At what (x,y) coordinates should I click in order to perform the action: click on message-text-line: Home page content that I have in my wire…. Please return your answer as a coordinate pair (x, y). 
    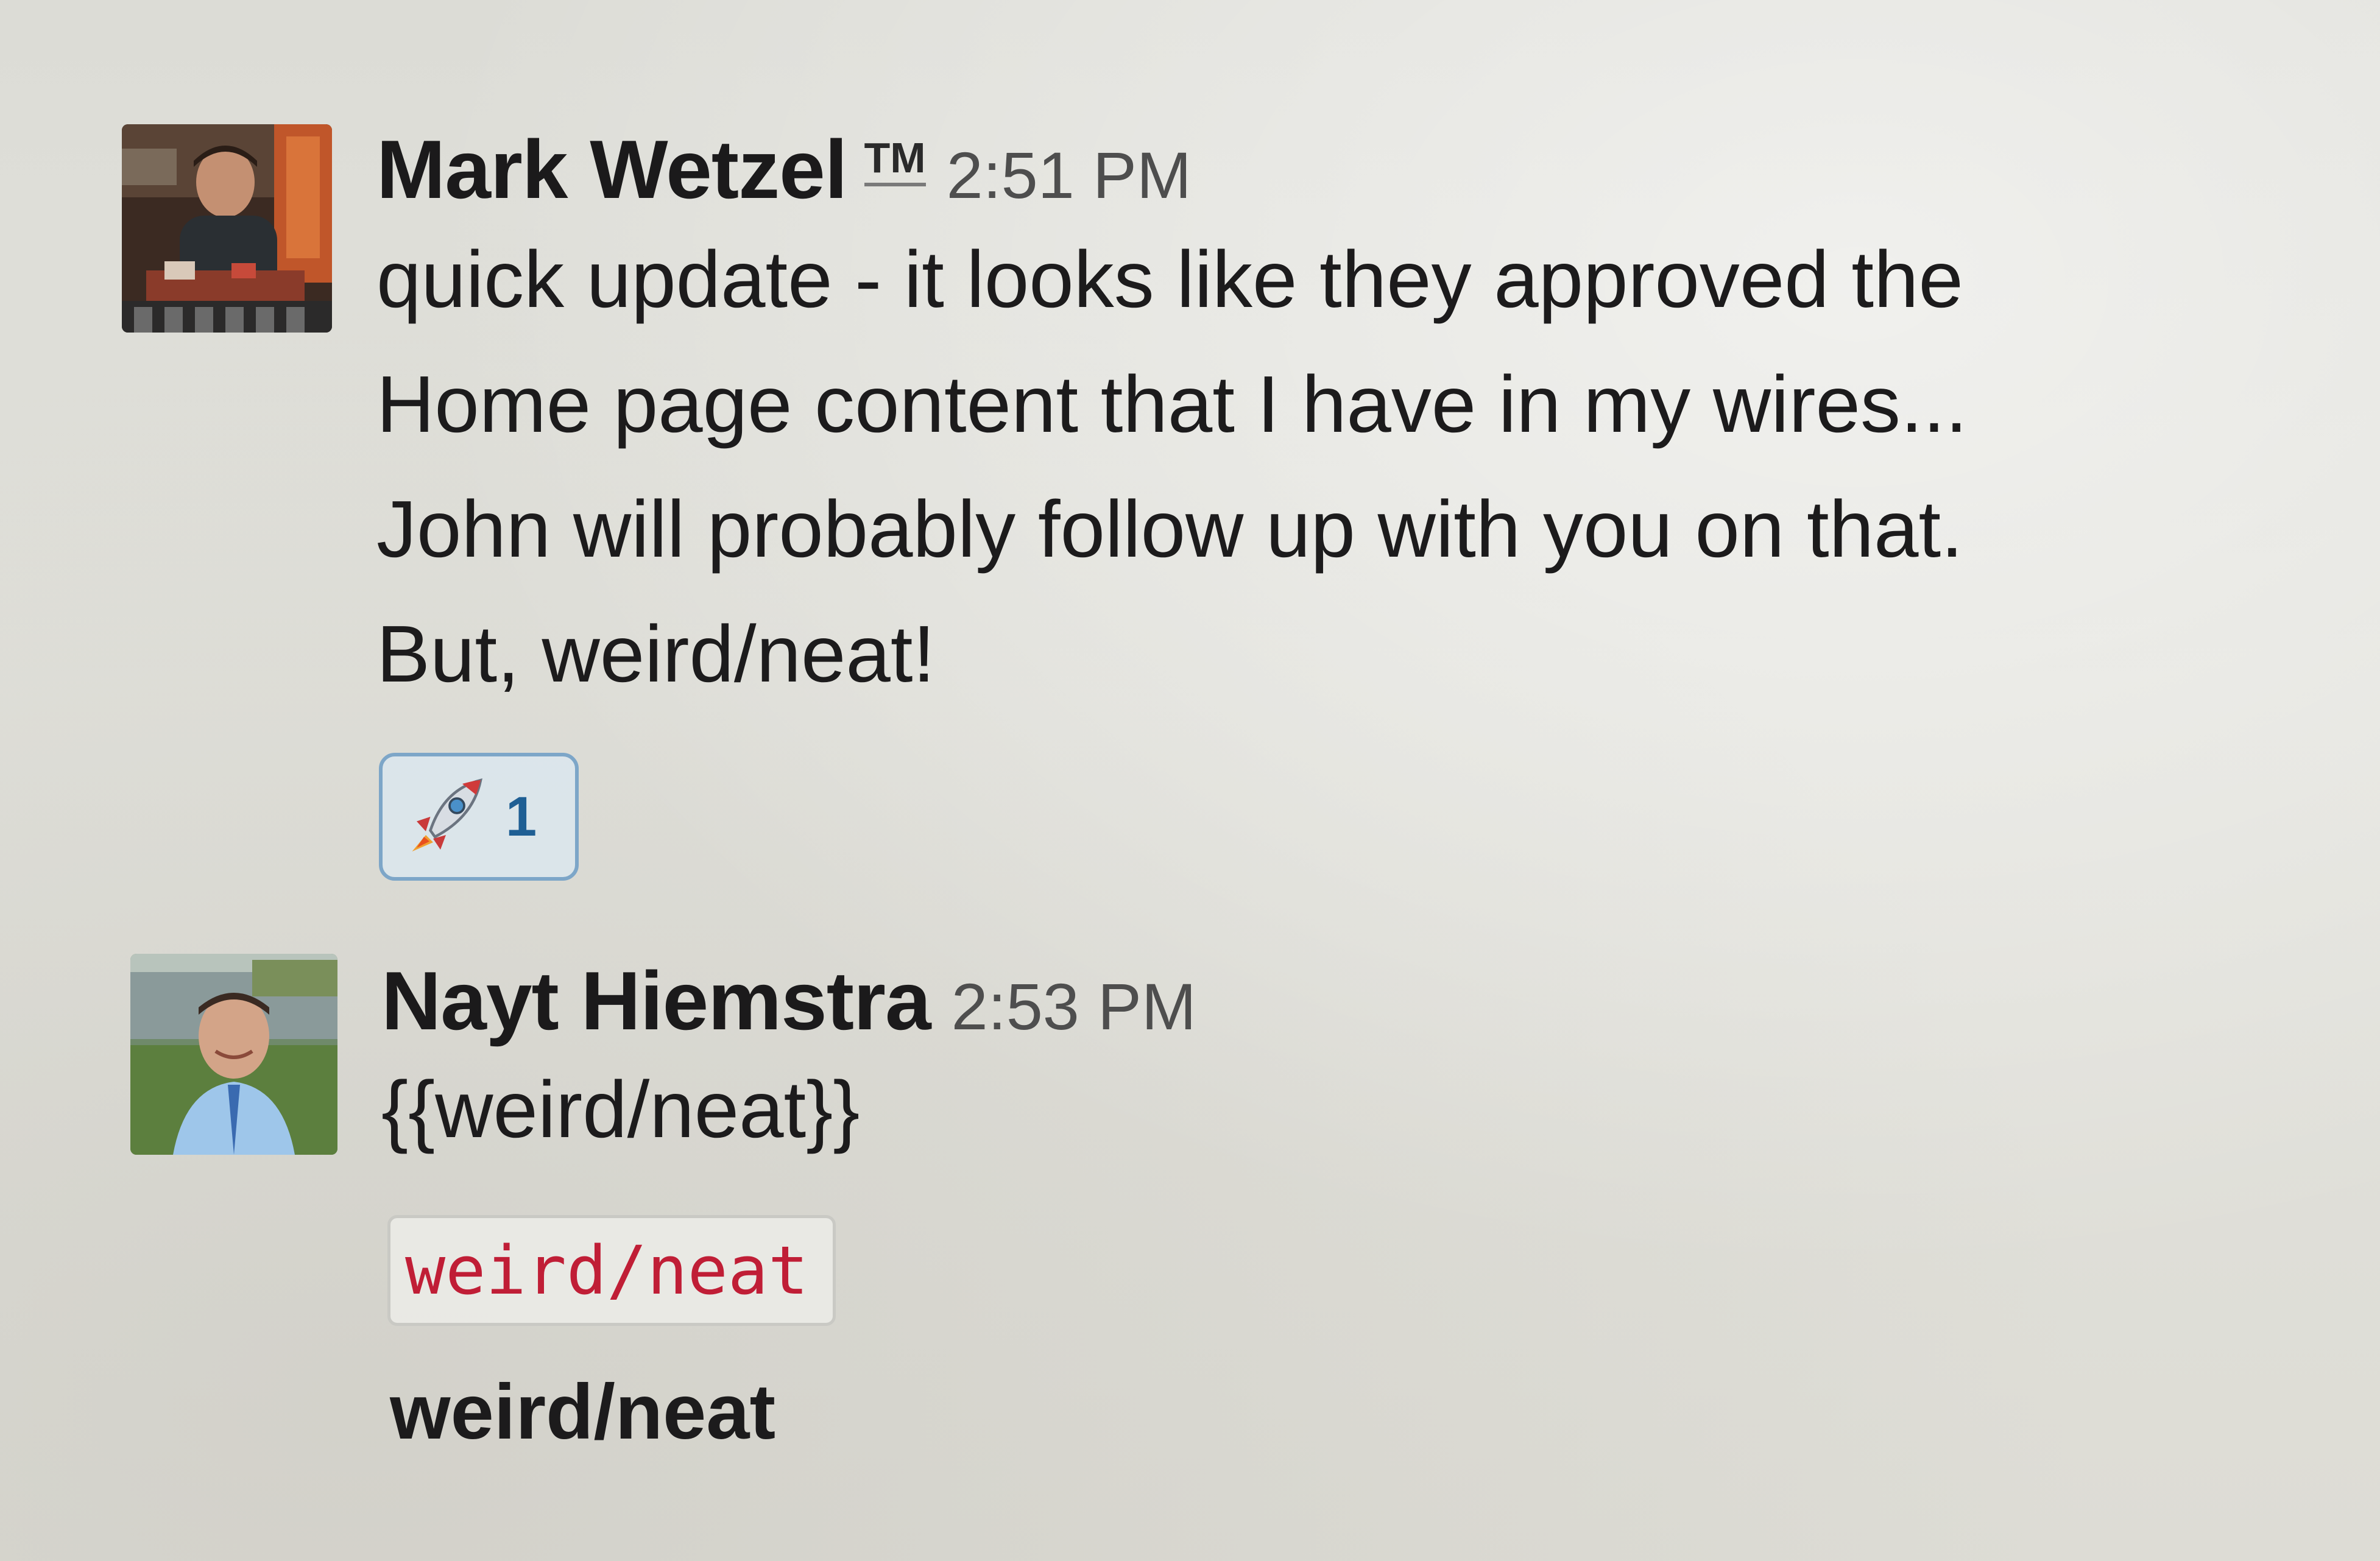
    Looking at the image, I should click on (1172, 404).